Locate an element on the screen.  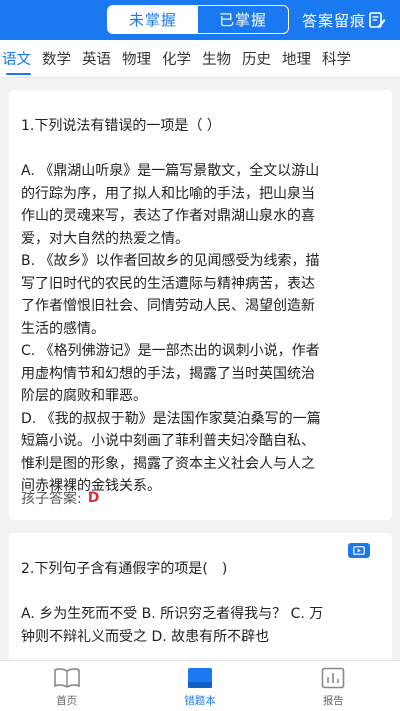
child-answer: 孩子答案: D is located at coordinates (60, 498).